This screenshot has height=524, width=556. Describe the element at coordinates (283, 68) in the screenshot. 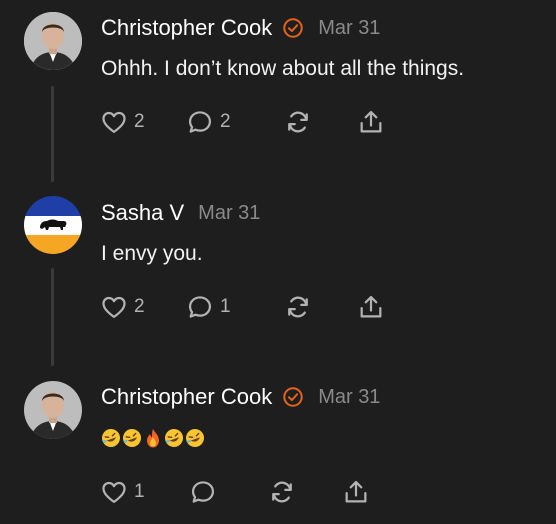

I see `post-text: Ohhh. I don’t know about all the things.` at that location.